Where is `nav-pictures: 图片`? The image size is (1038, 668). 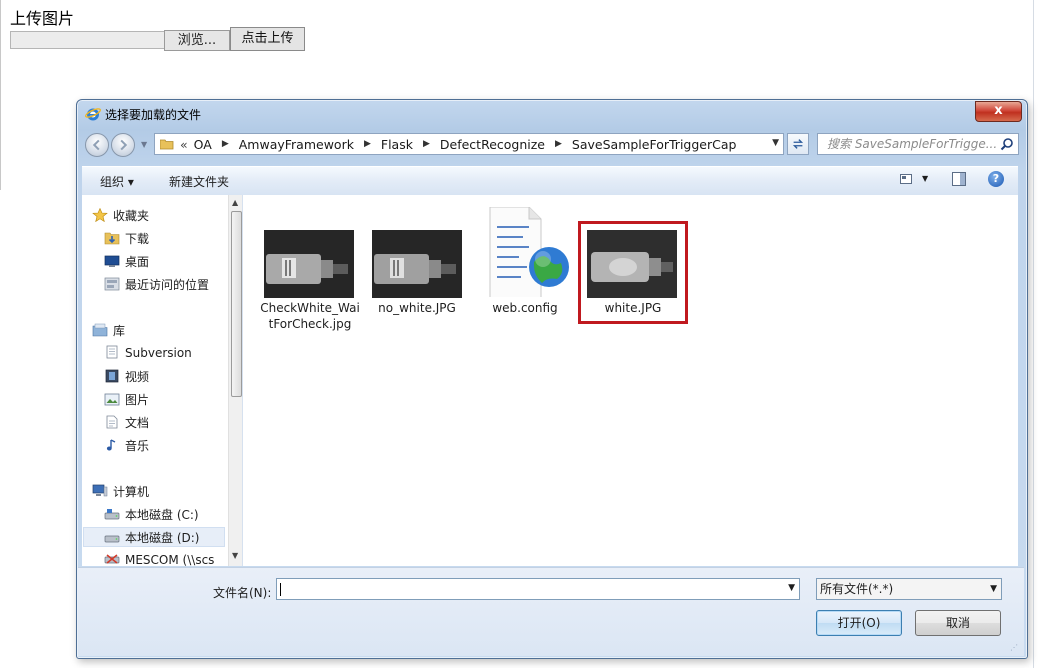 nav-pictures: 图片 is located at coordinates (126, 400).